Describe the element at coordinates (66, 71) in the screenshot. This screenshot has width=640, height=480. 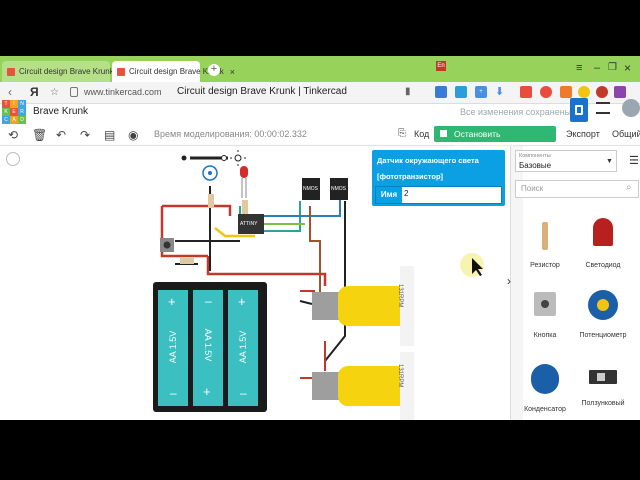
I see `browser-tab-label: Circuit design Brave Krunk` at that location.